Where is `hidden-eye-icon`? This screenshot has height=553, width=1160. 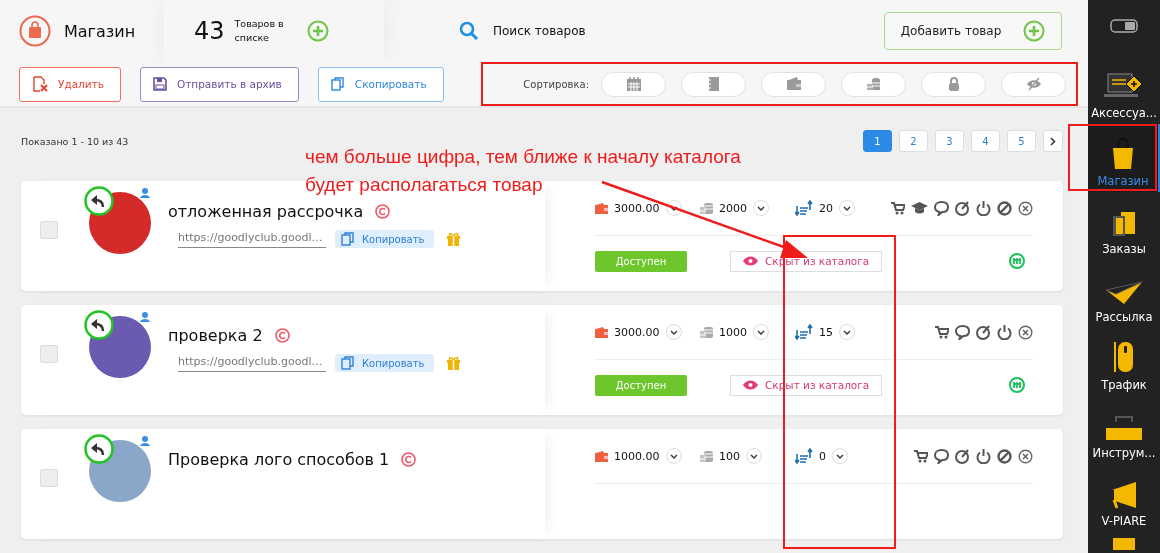 hidden-eye-icon is located at coordinates (1033, 84).